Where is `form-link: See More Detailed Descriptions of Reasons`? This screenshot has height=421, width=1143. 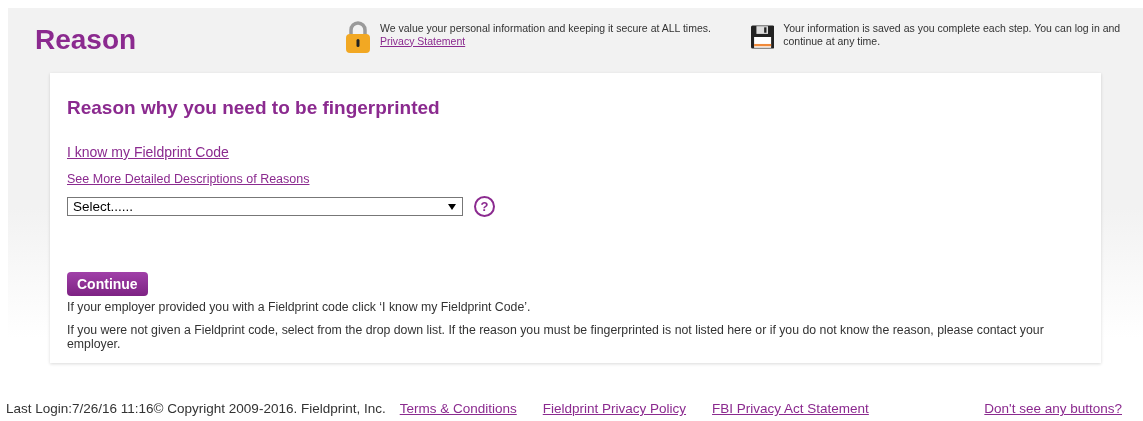
form-link: See More Detailed Descriptions of Reasons is located at coordinates (188, 179).